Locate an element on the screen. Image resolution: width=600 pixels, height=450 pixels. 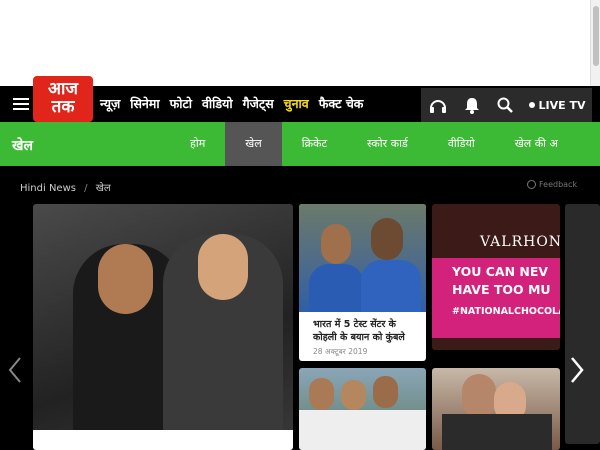
news-card-date: 28 अक्टूबर 2019 is located at coordinates (340, 351).